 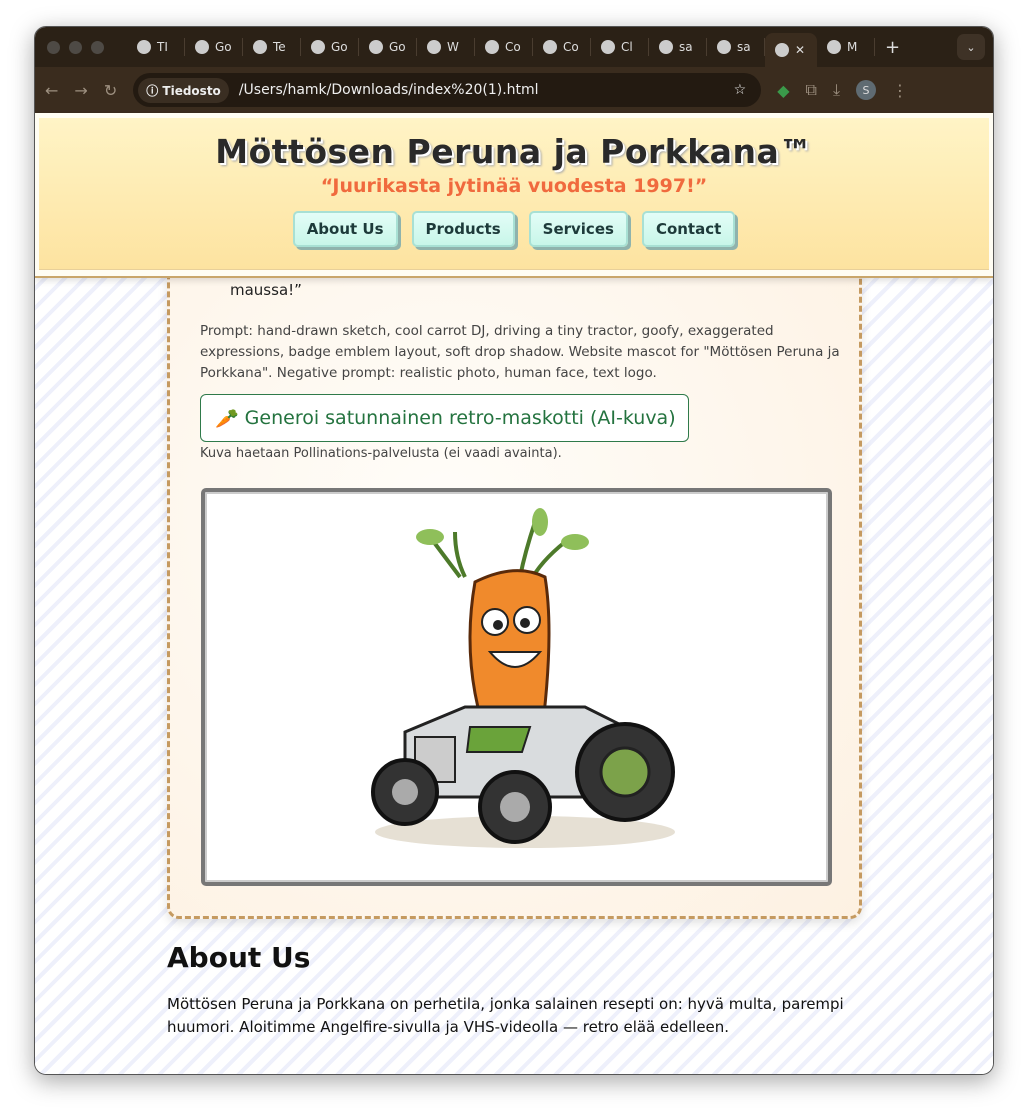 What do you see at coordinates (463, 229) in the screenshot?
I see `nav-products: Products` at bounding box center [463, 229].